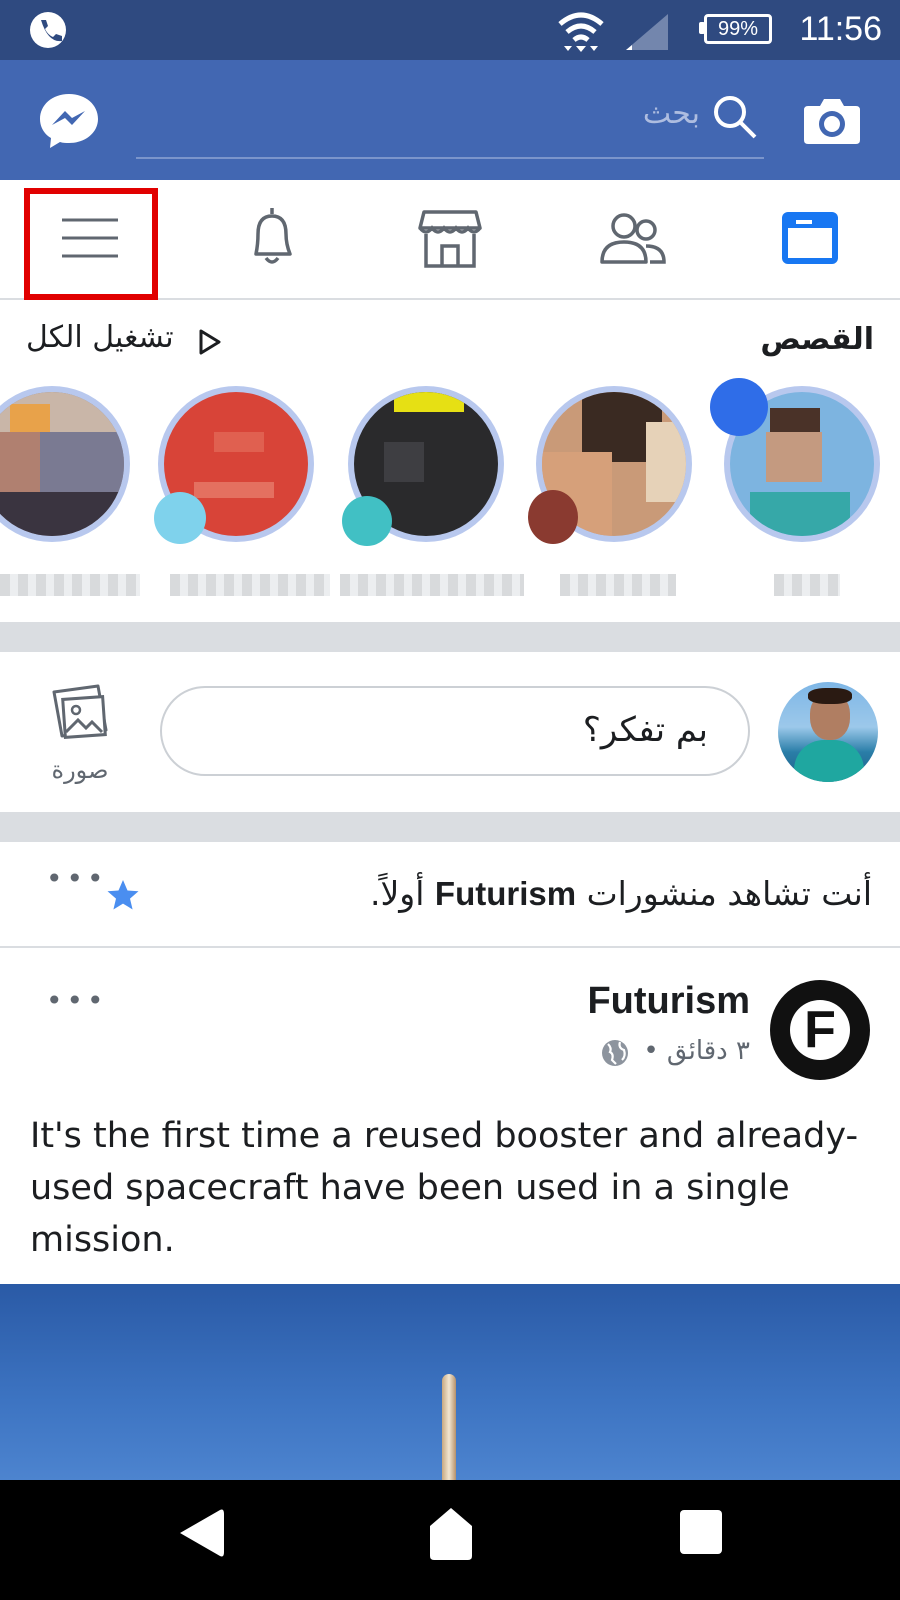 This screenshot has height=1600, width=900. I want to click on tab-notifications, so click(272, 238).